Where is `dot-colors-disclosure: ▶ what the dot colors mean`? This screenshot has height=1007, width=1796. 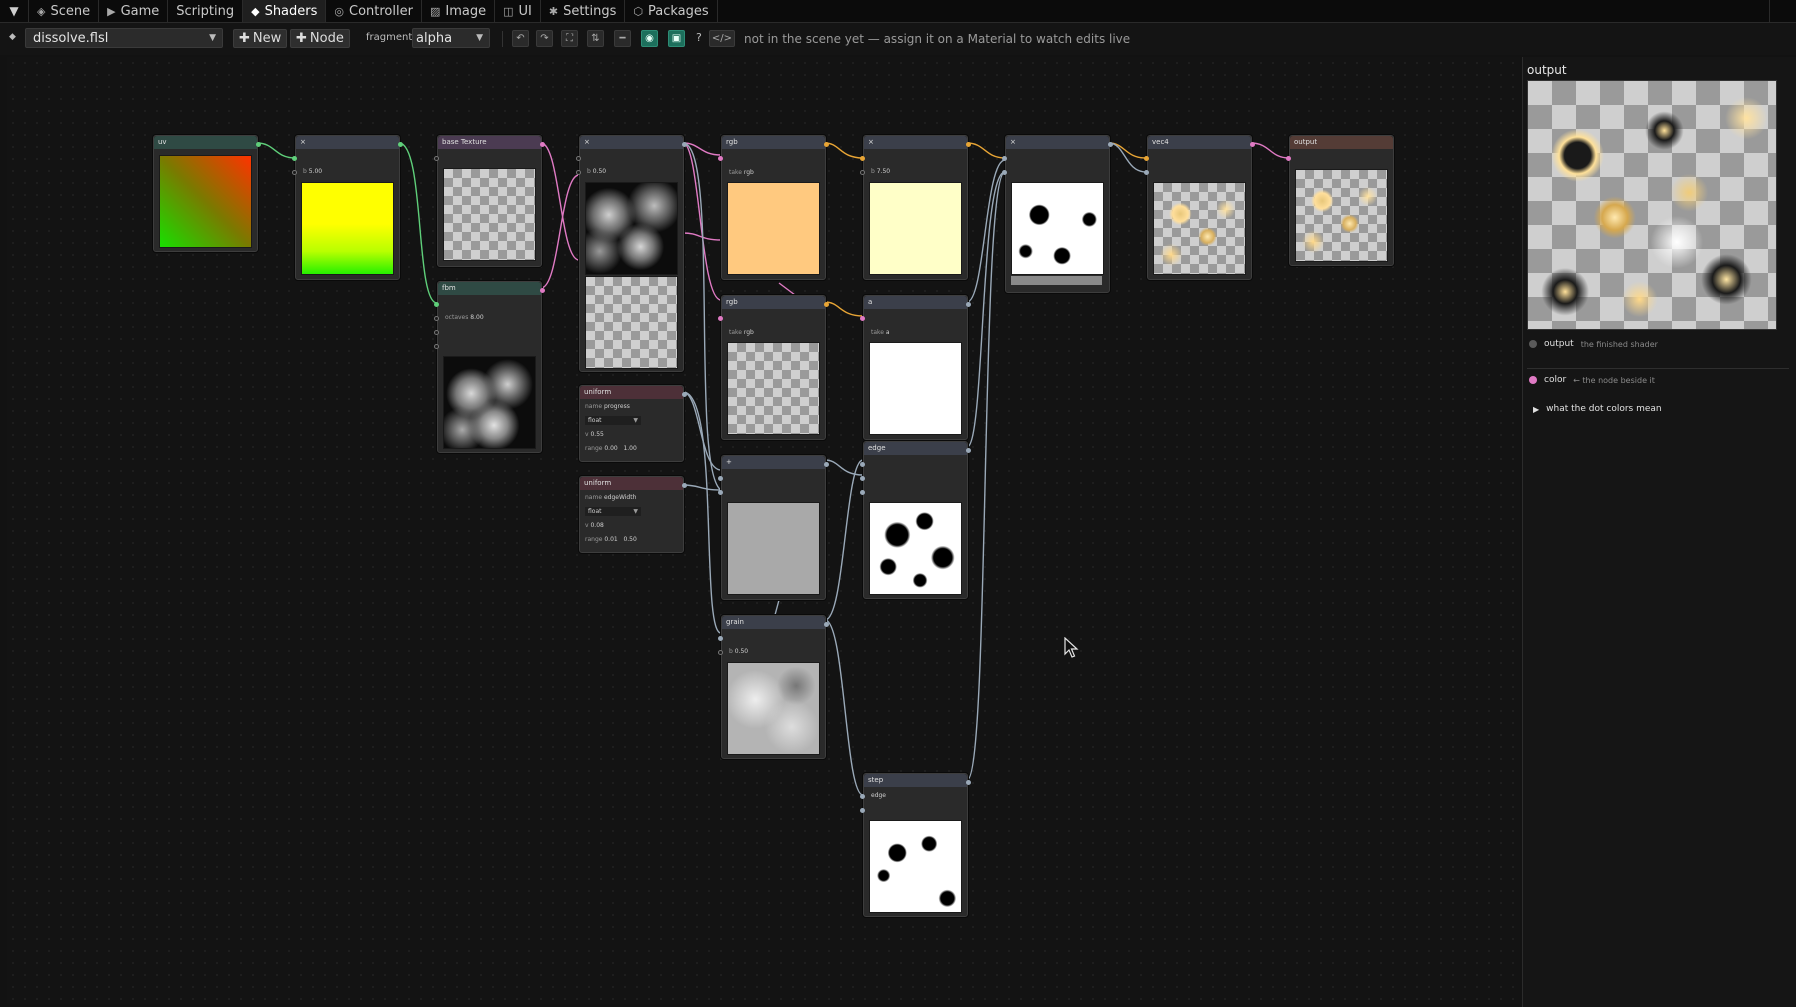 dot-colors-disclosure: ▶ what the dot colors mean is located at coordinates (1597, 409).